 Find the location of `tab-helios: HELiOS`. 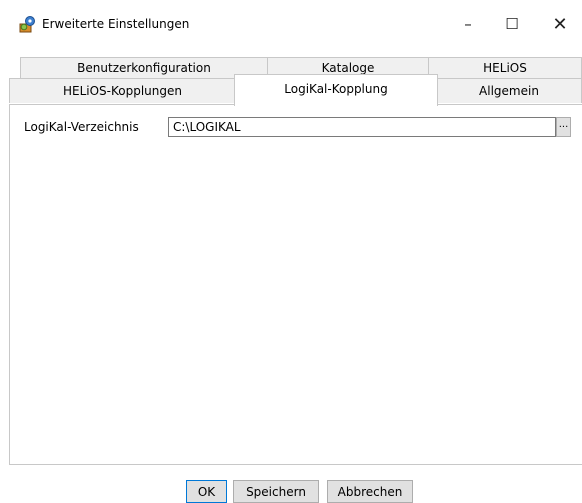

tab-helios: HELiOS is located at coordinates (505, 67).